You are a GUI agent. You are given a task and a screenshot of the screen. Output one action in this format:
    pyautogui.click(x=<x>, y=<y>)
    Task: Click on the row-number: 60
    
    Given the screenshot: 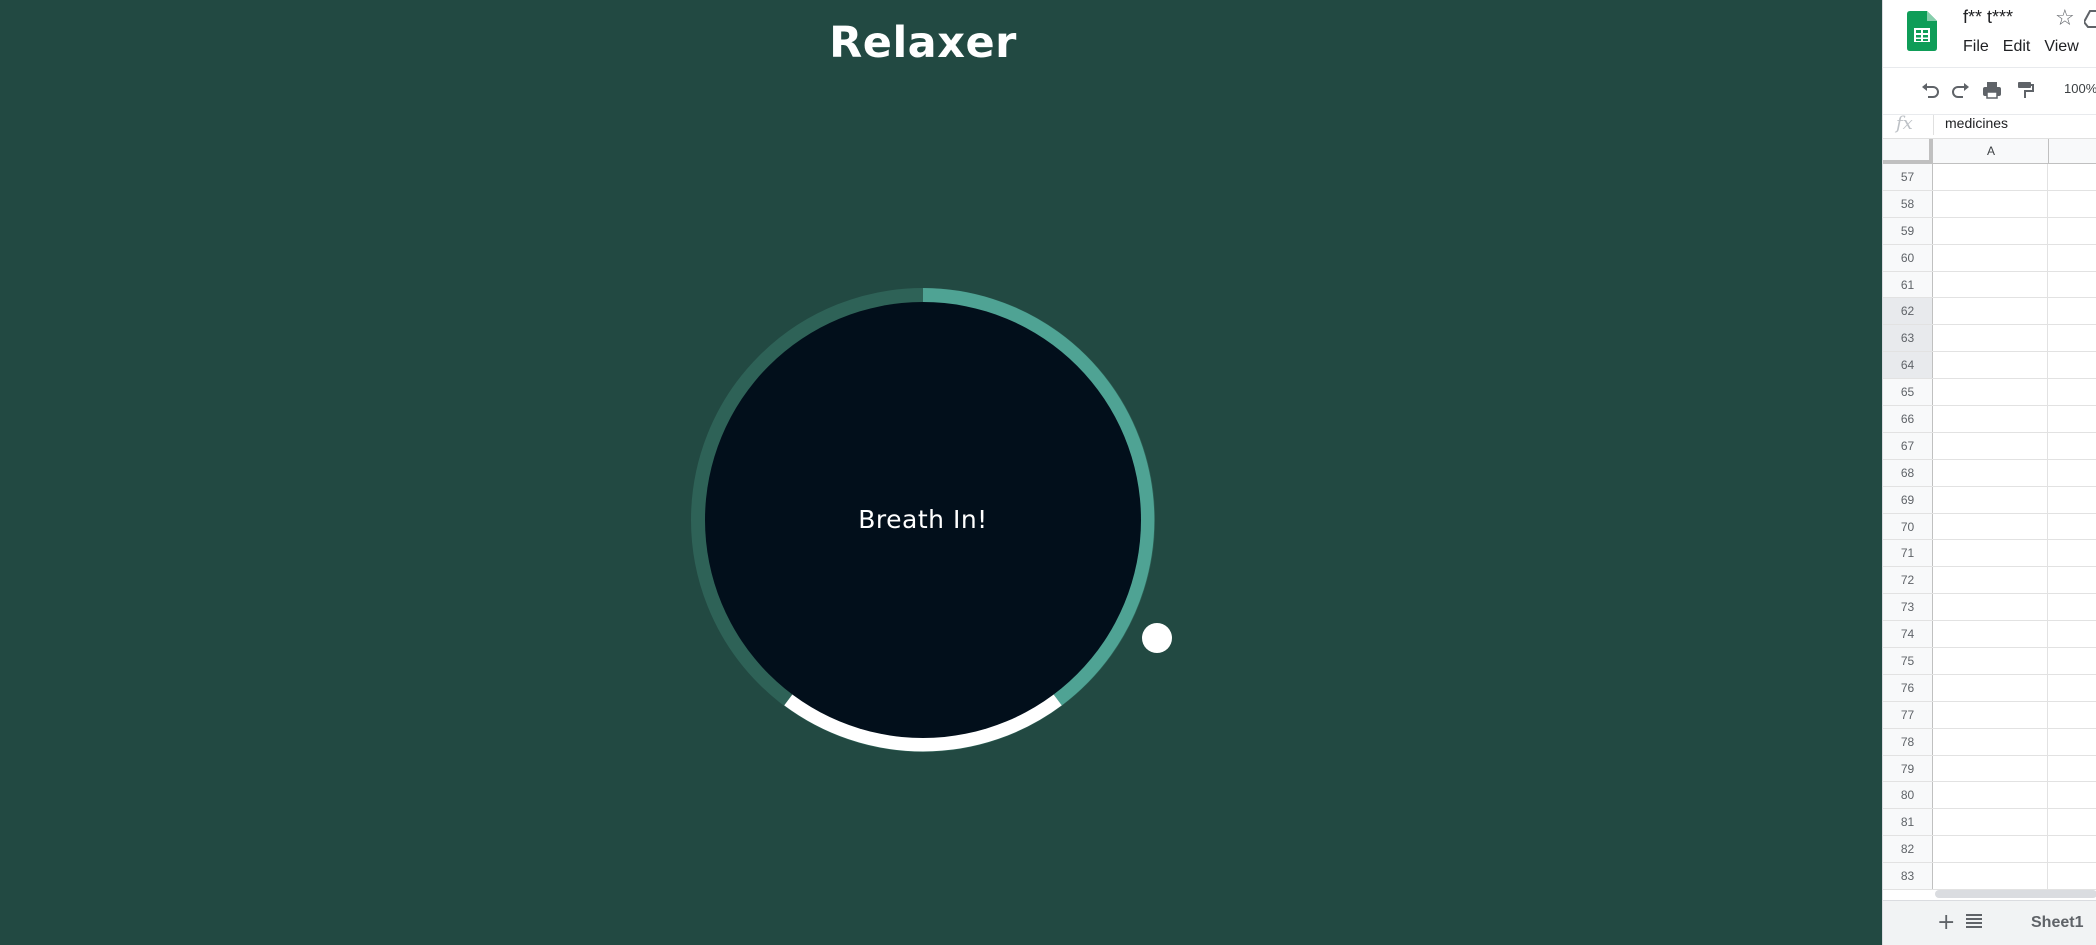 What is the action you would take?
    pyautogui.click(x=1908, y=257)
    